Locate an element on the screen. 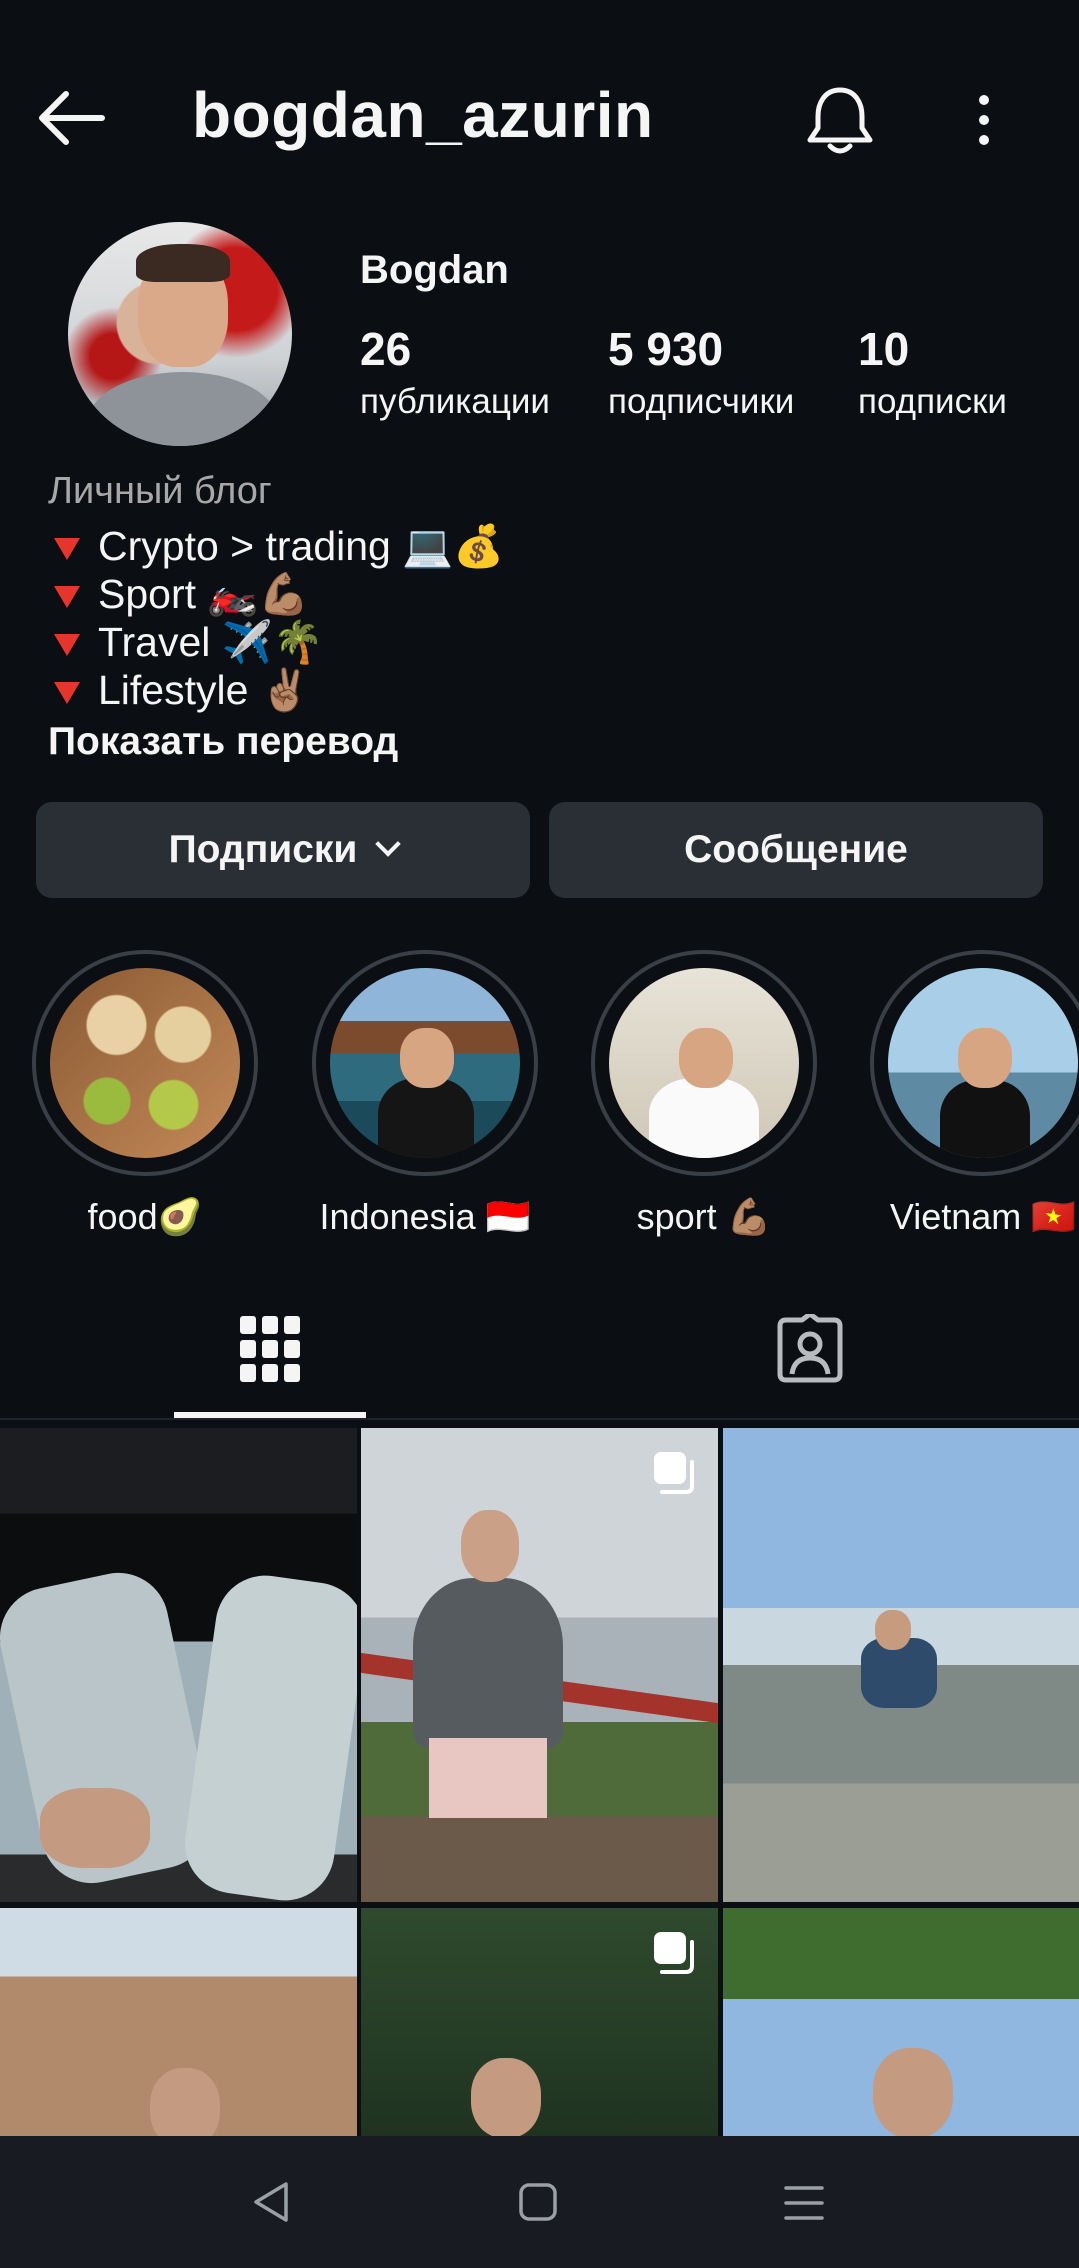  bio-category: Личный блог is located at coordinates (160, 491).